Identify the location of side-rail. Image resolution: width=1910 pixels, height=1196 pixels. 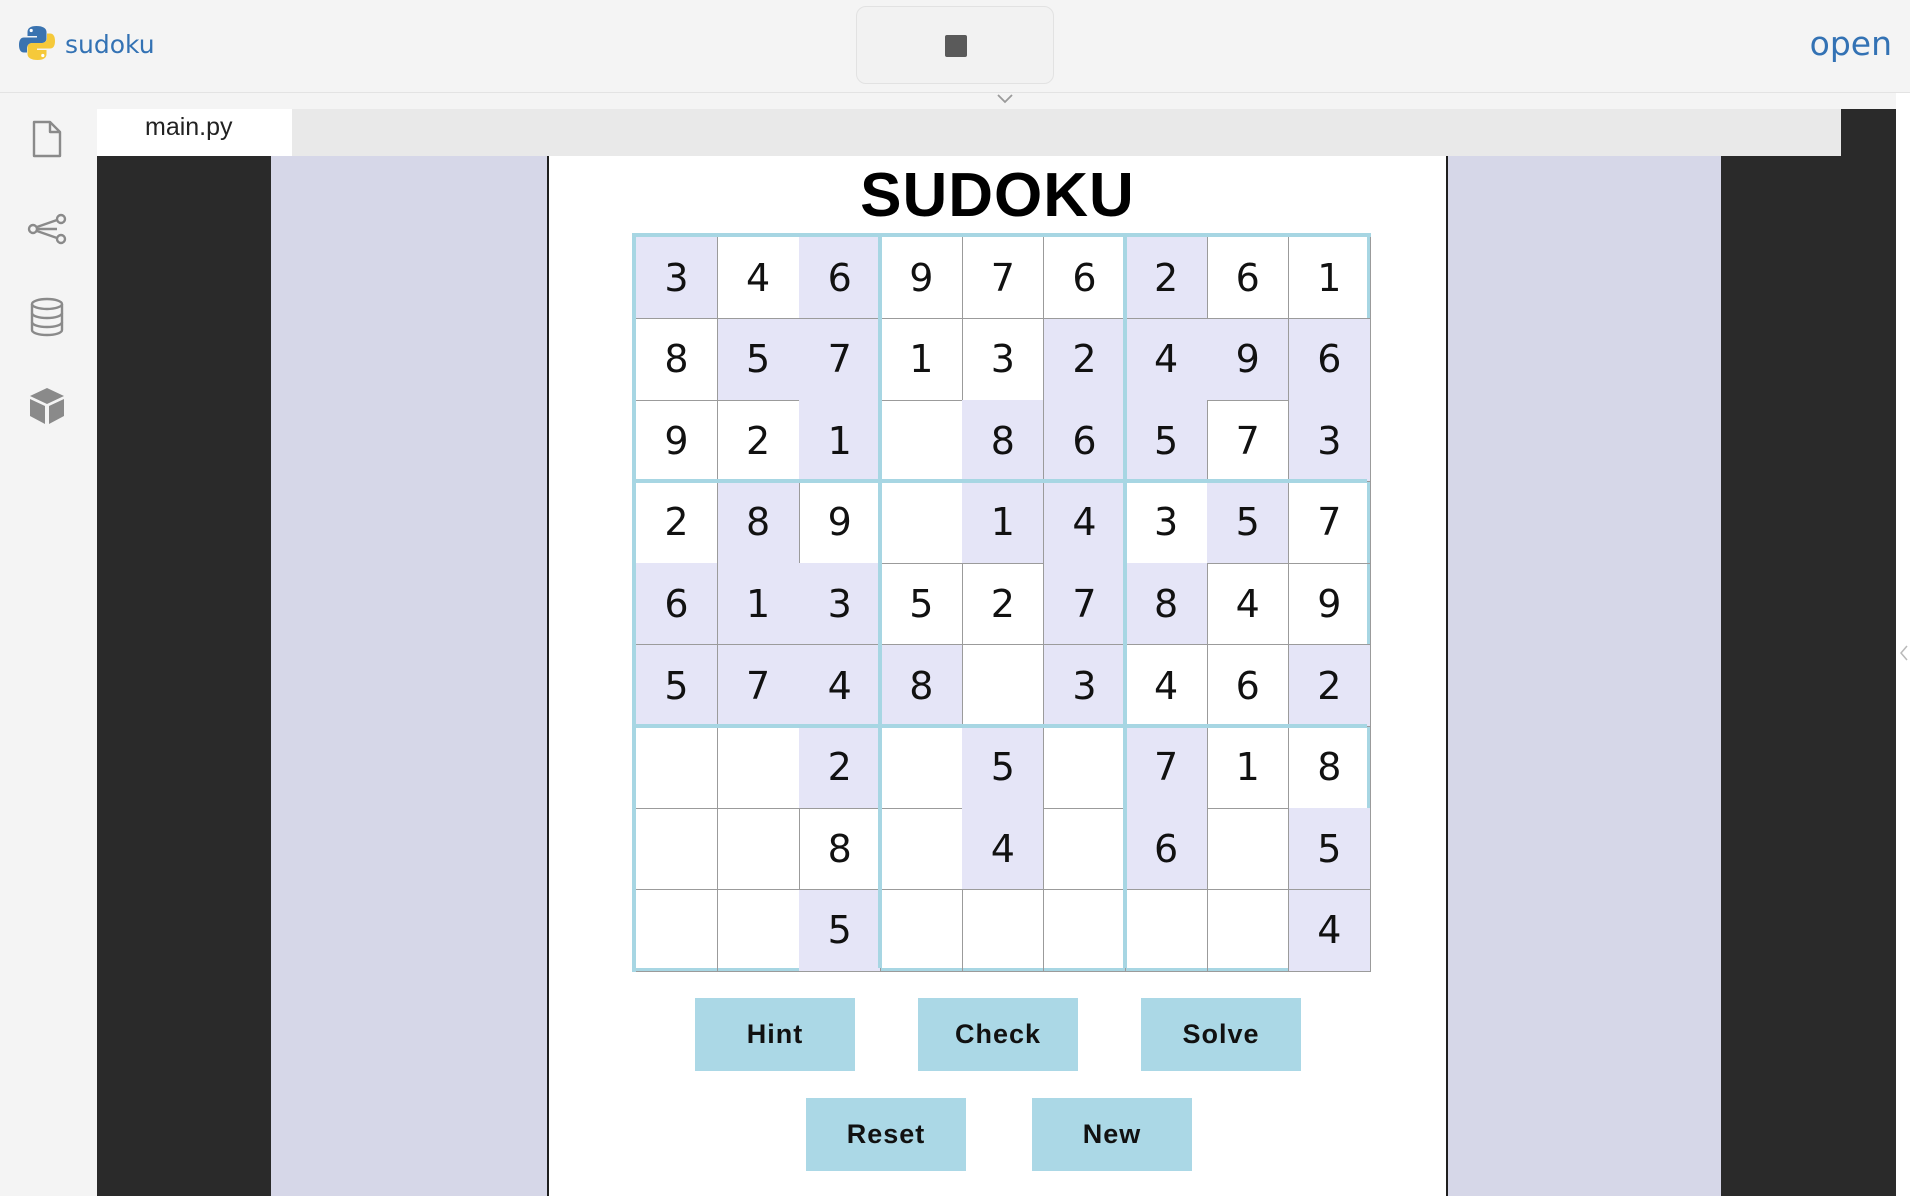
(48, 644).